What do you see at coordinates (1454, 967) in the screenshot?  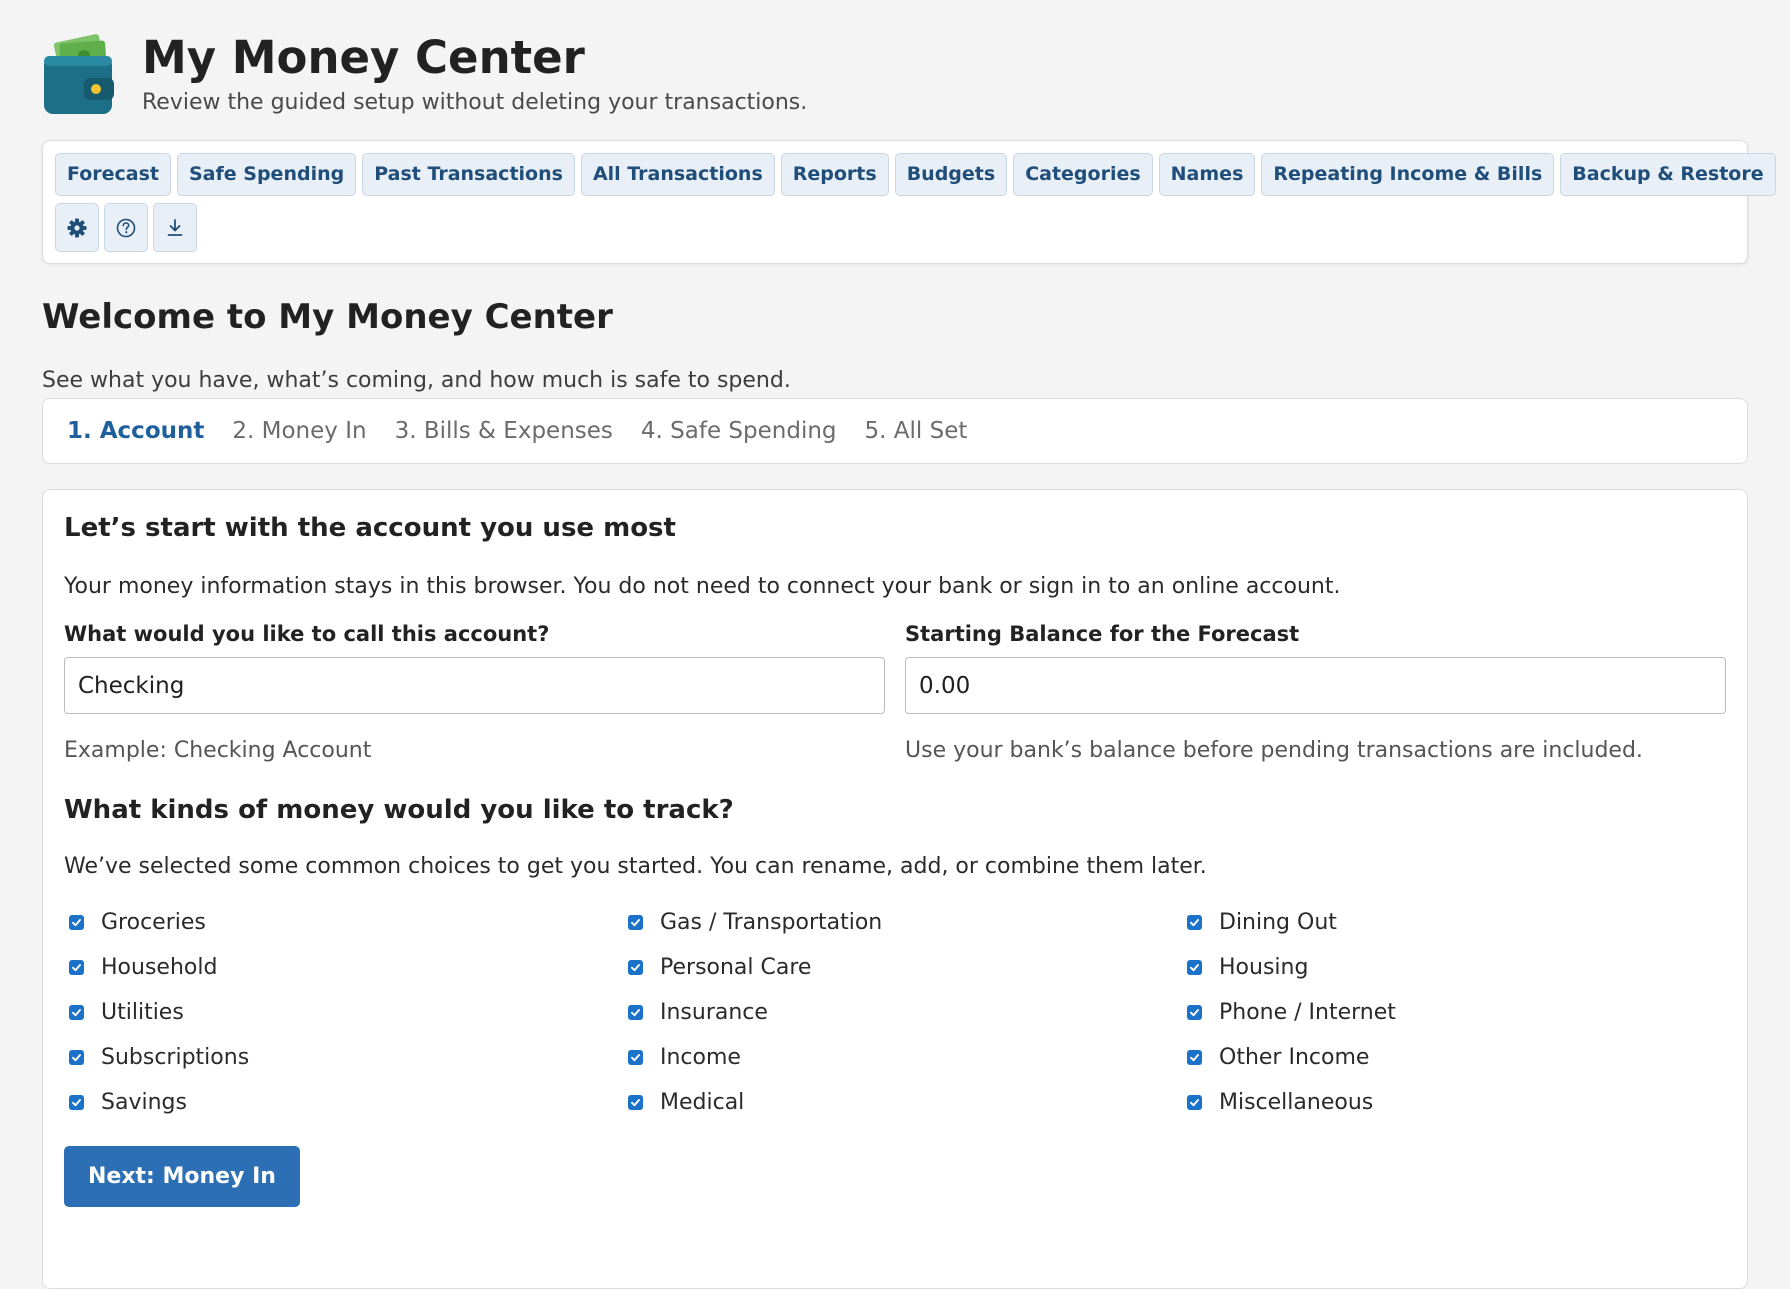 I see `category-housing: Housing` at bounding box center [1454, 967].